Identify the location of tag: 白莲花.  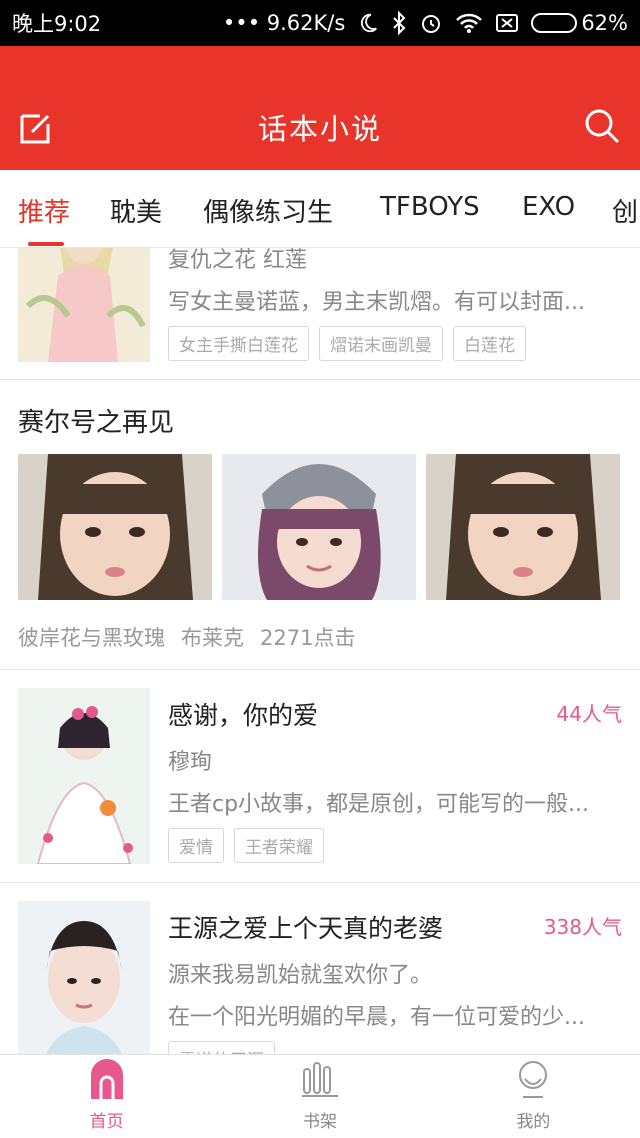
(489, 343).